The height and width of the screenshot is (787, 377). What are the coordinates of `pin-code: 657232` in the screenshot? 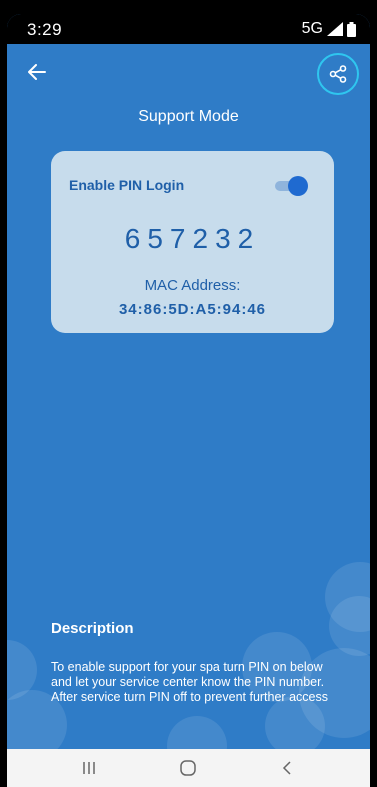 It's located at (192, 238).